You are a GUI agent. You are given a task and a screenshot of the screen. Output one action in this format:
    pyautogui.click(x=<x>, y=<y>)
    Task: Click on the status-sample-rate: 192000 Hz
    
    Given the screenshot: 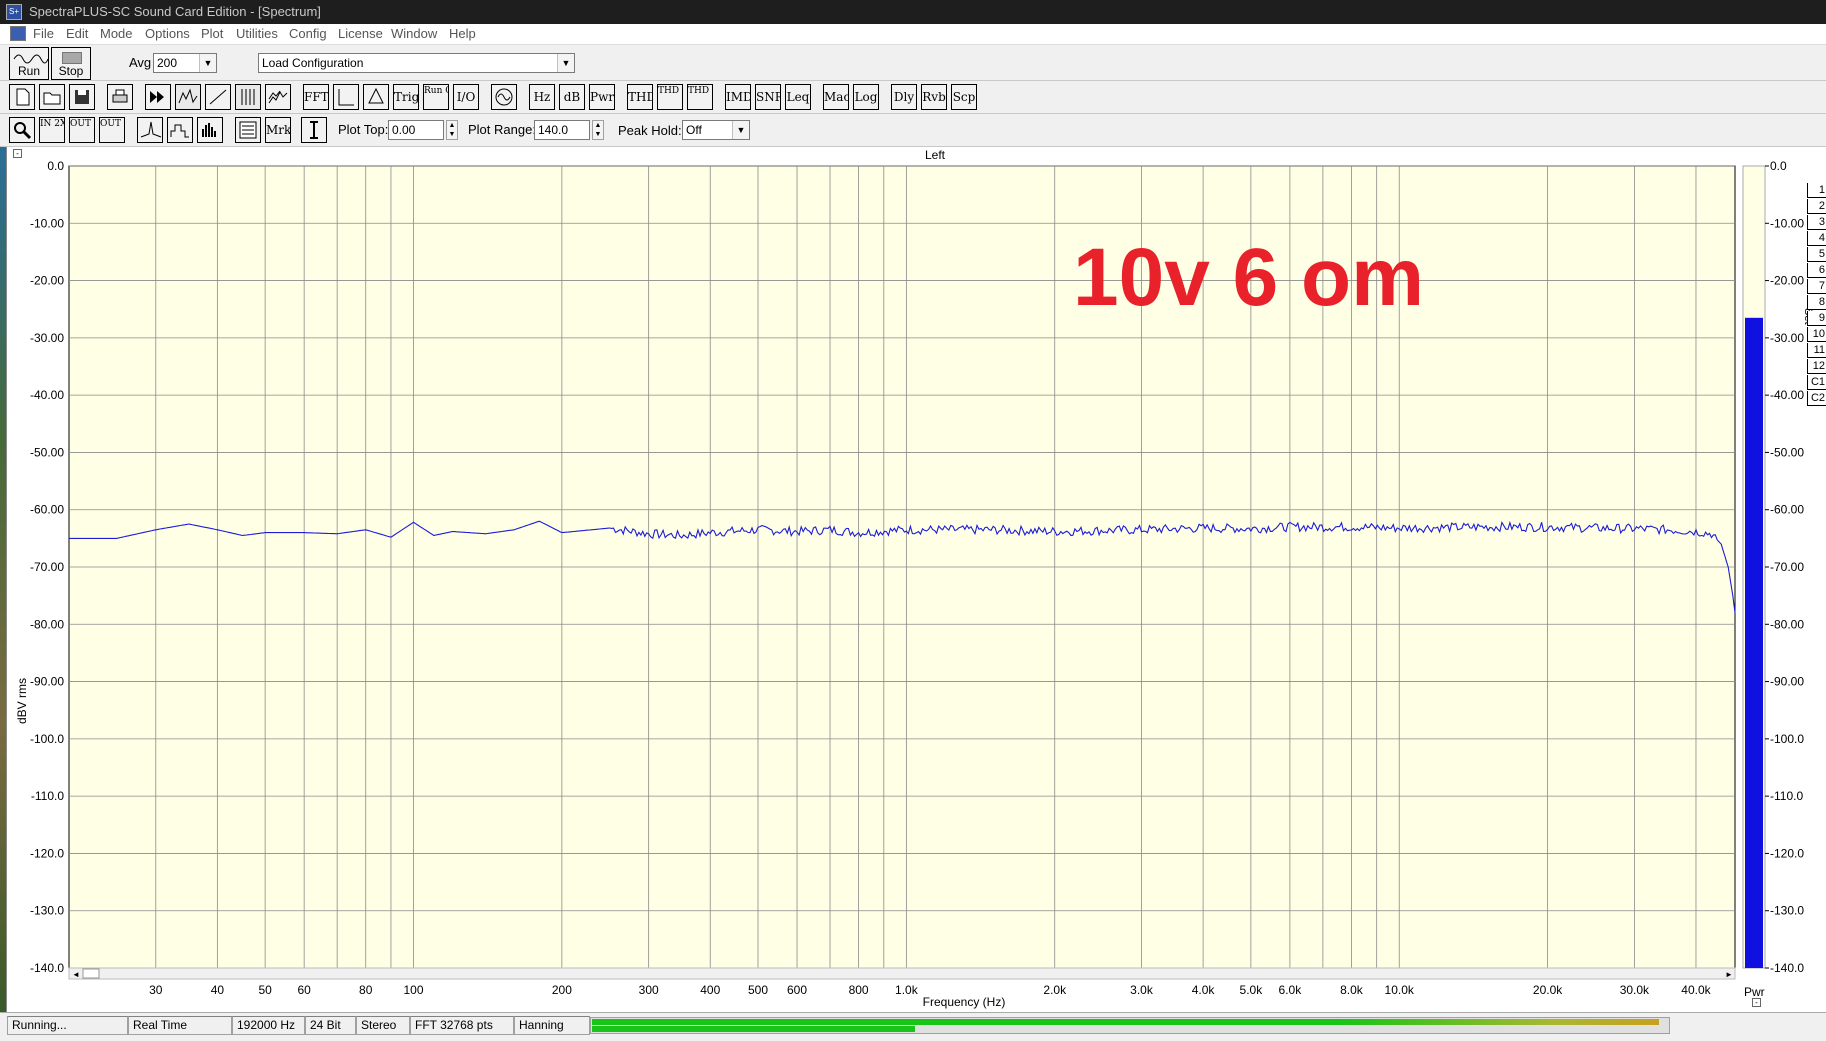 What is the action you would take?
    pyautogui.click(x=268, y=1025)
    